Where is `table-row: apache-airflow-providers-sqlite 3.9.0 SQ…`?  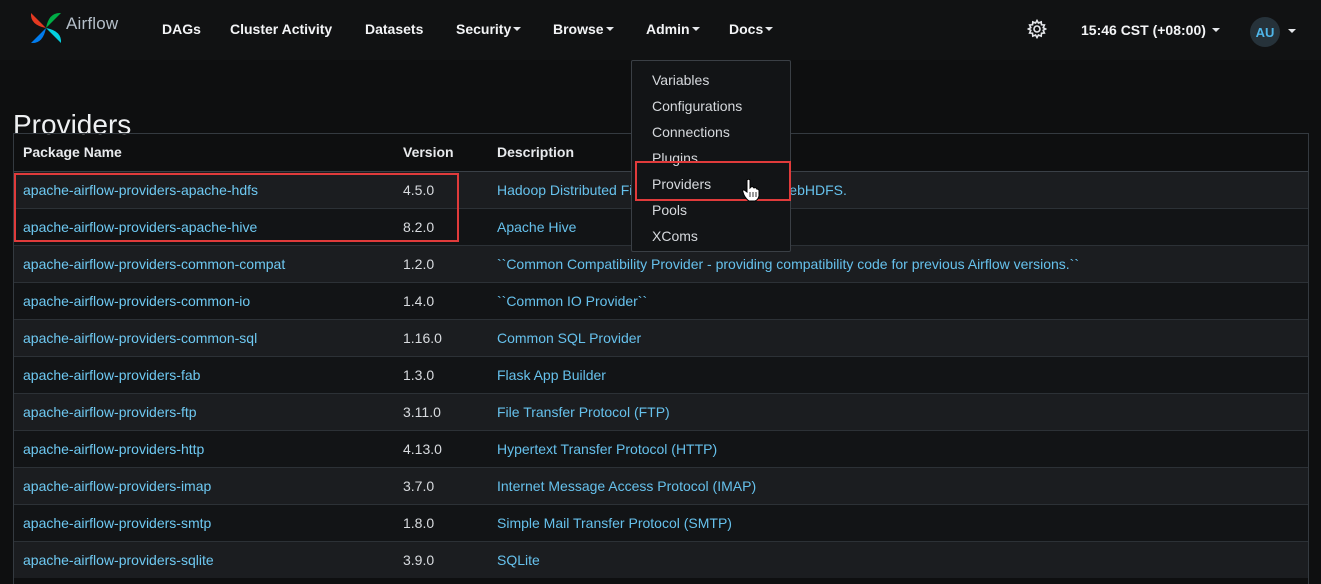
table-row: apache-airflow-providers-sqlite 3.9.0 SQ… is located at coordinates (661, 559).